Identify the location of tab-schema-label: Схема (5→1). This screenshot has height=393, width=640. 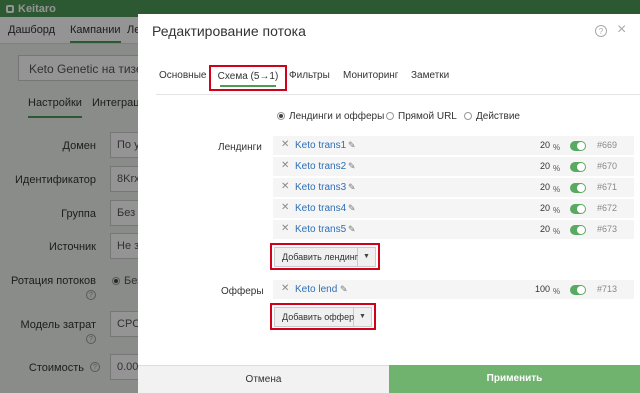
(248, 76).